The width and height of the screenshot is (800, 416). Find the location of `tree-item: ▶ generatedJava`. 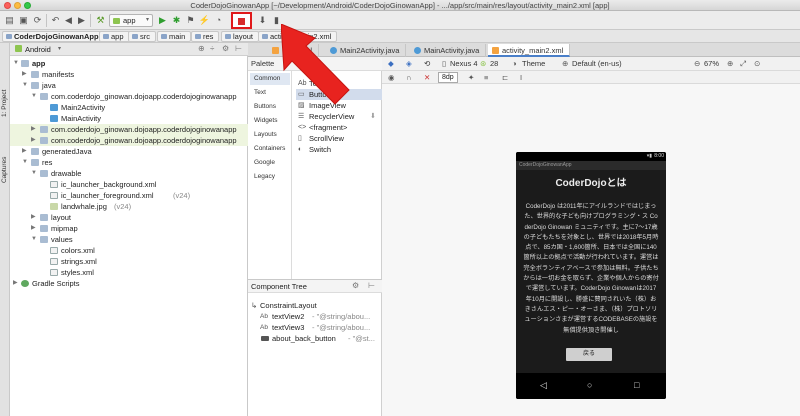

tree-item: ▶ generatedJava is located at coordinates (129, 151).